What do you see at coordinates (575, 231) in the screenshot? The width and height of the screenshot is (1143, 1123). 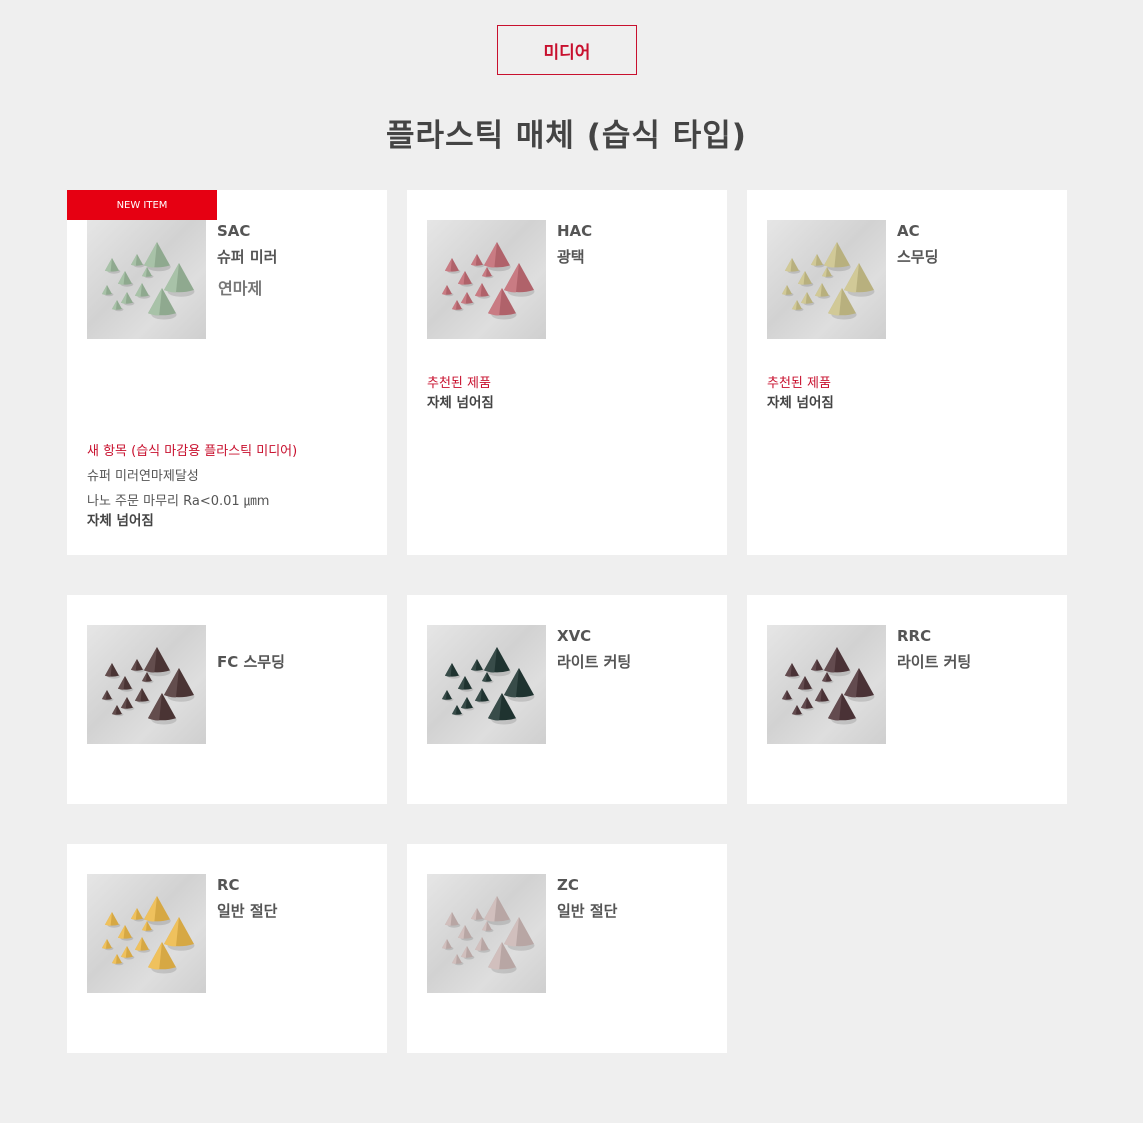 I see `product-code: HAC` at bounding box center [575, 231].